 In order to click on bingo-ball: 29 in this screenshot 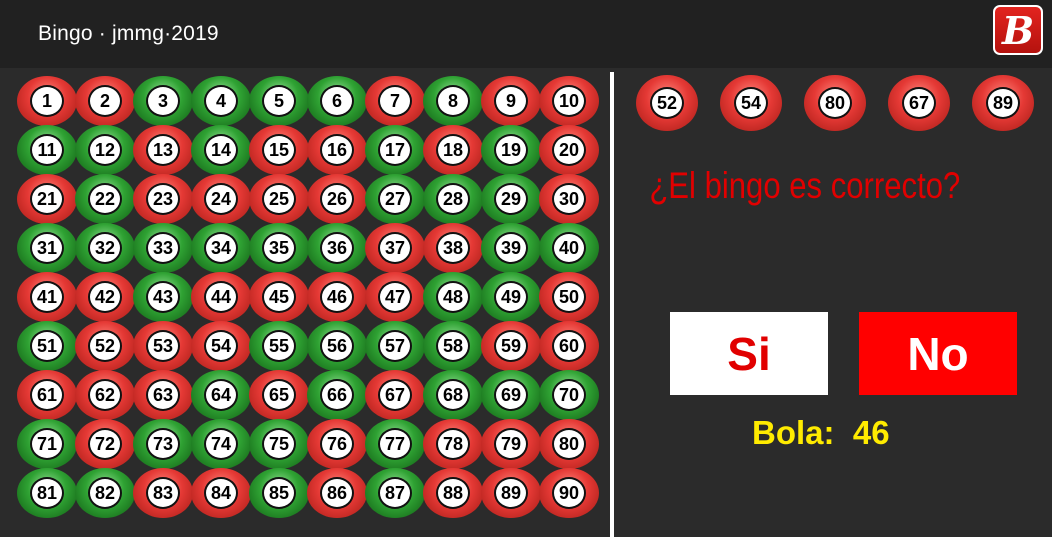, I will do `click(511, 199)`.